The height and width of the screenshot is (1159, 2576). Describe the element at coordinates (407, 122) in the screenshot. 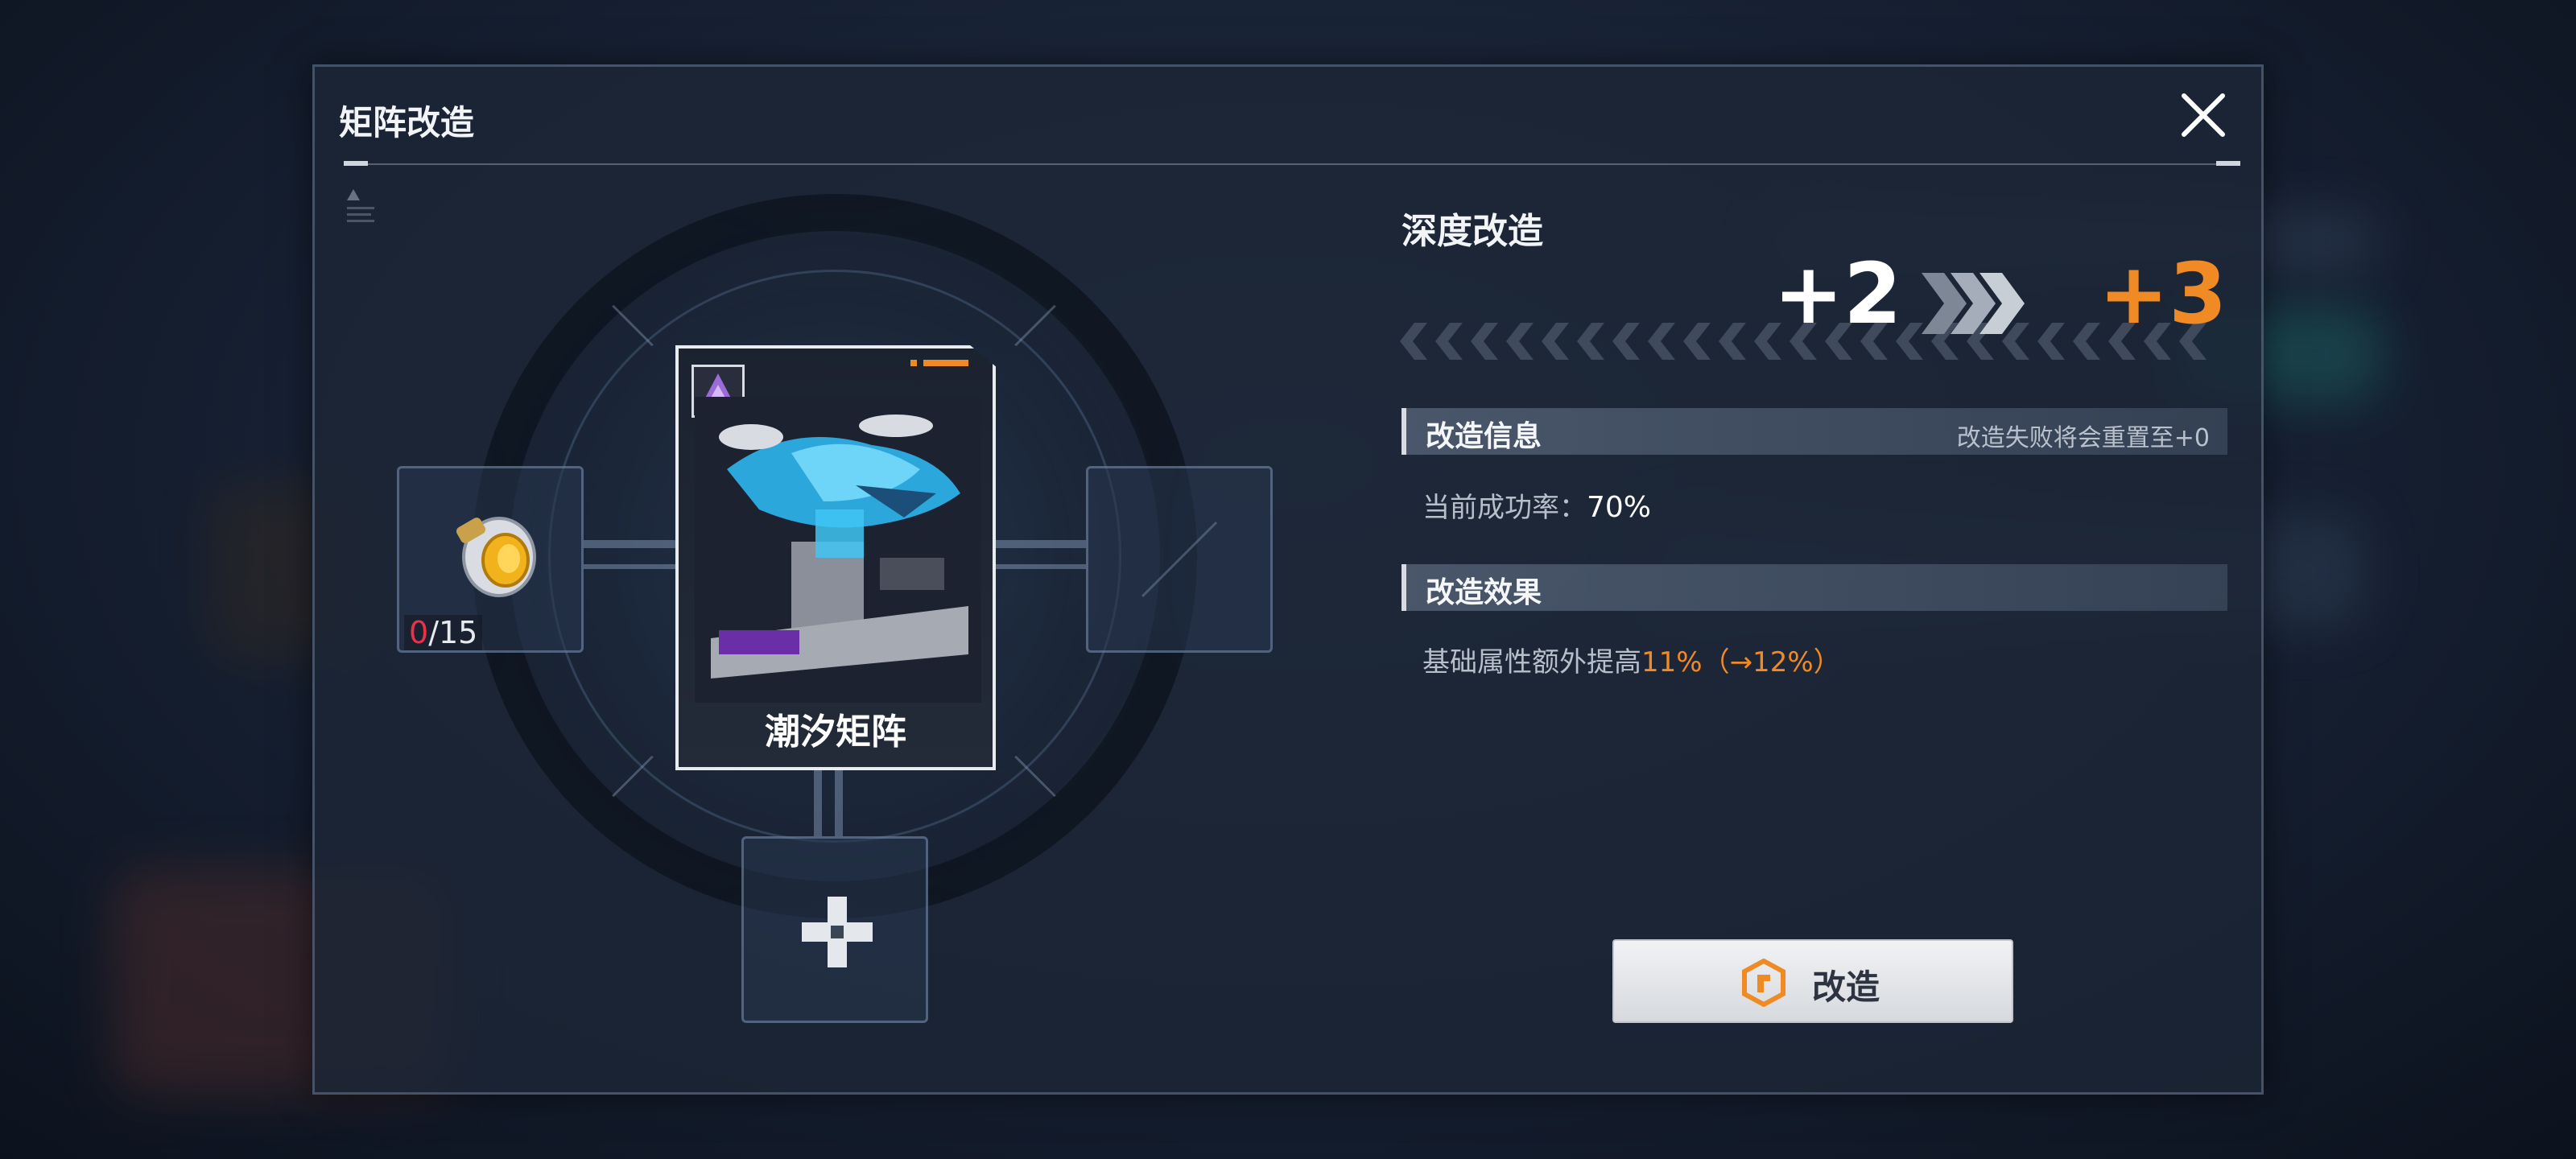

I see `dialog-title: 矩阵改造` at that location.